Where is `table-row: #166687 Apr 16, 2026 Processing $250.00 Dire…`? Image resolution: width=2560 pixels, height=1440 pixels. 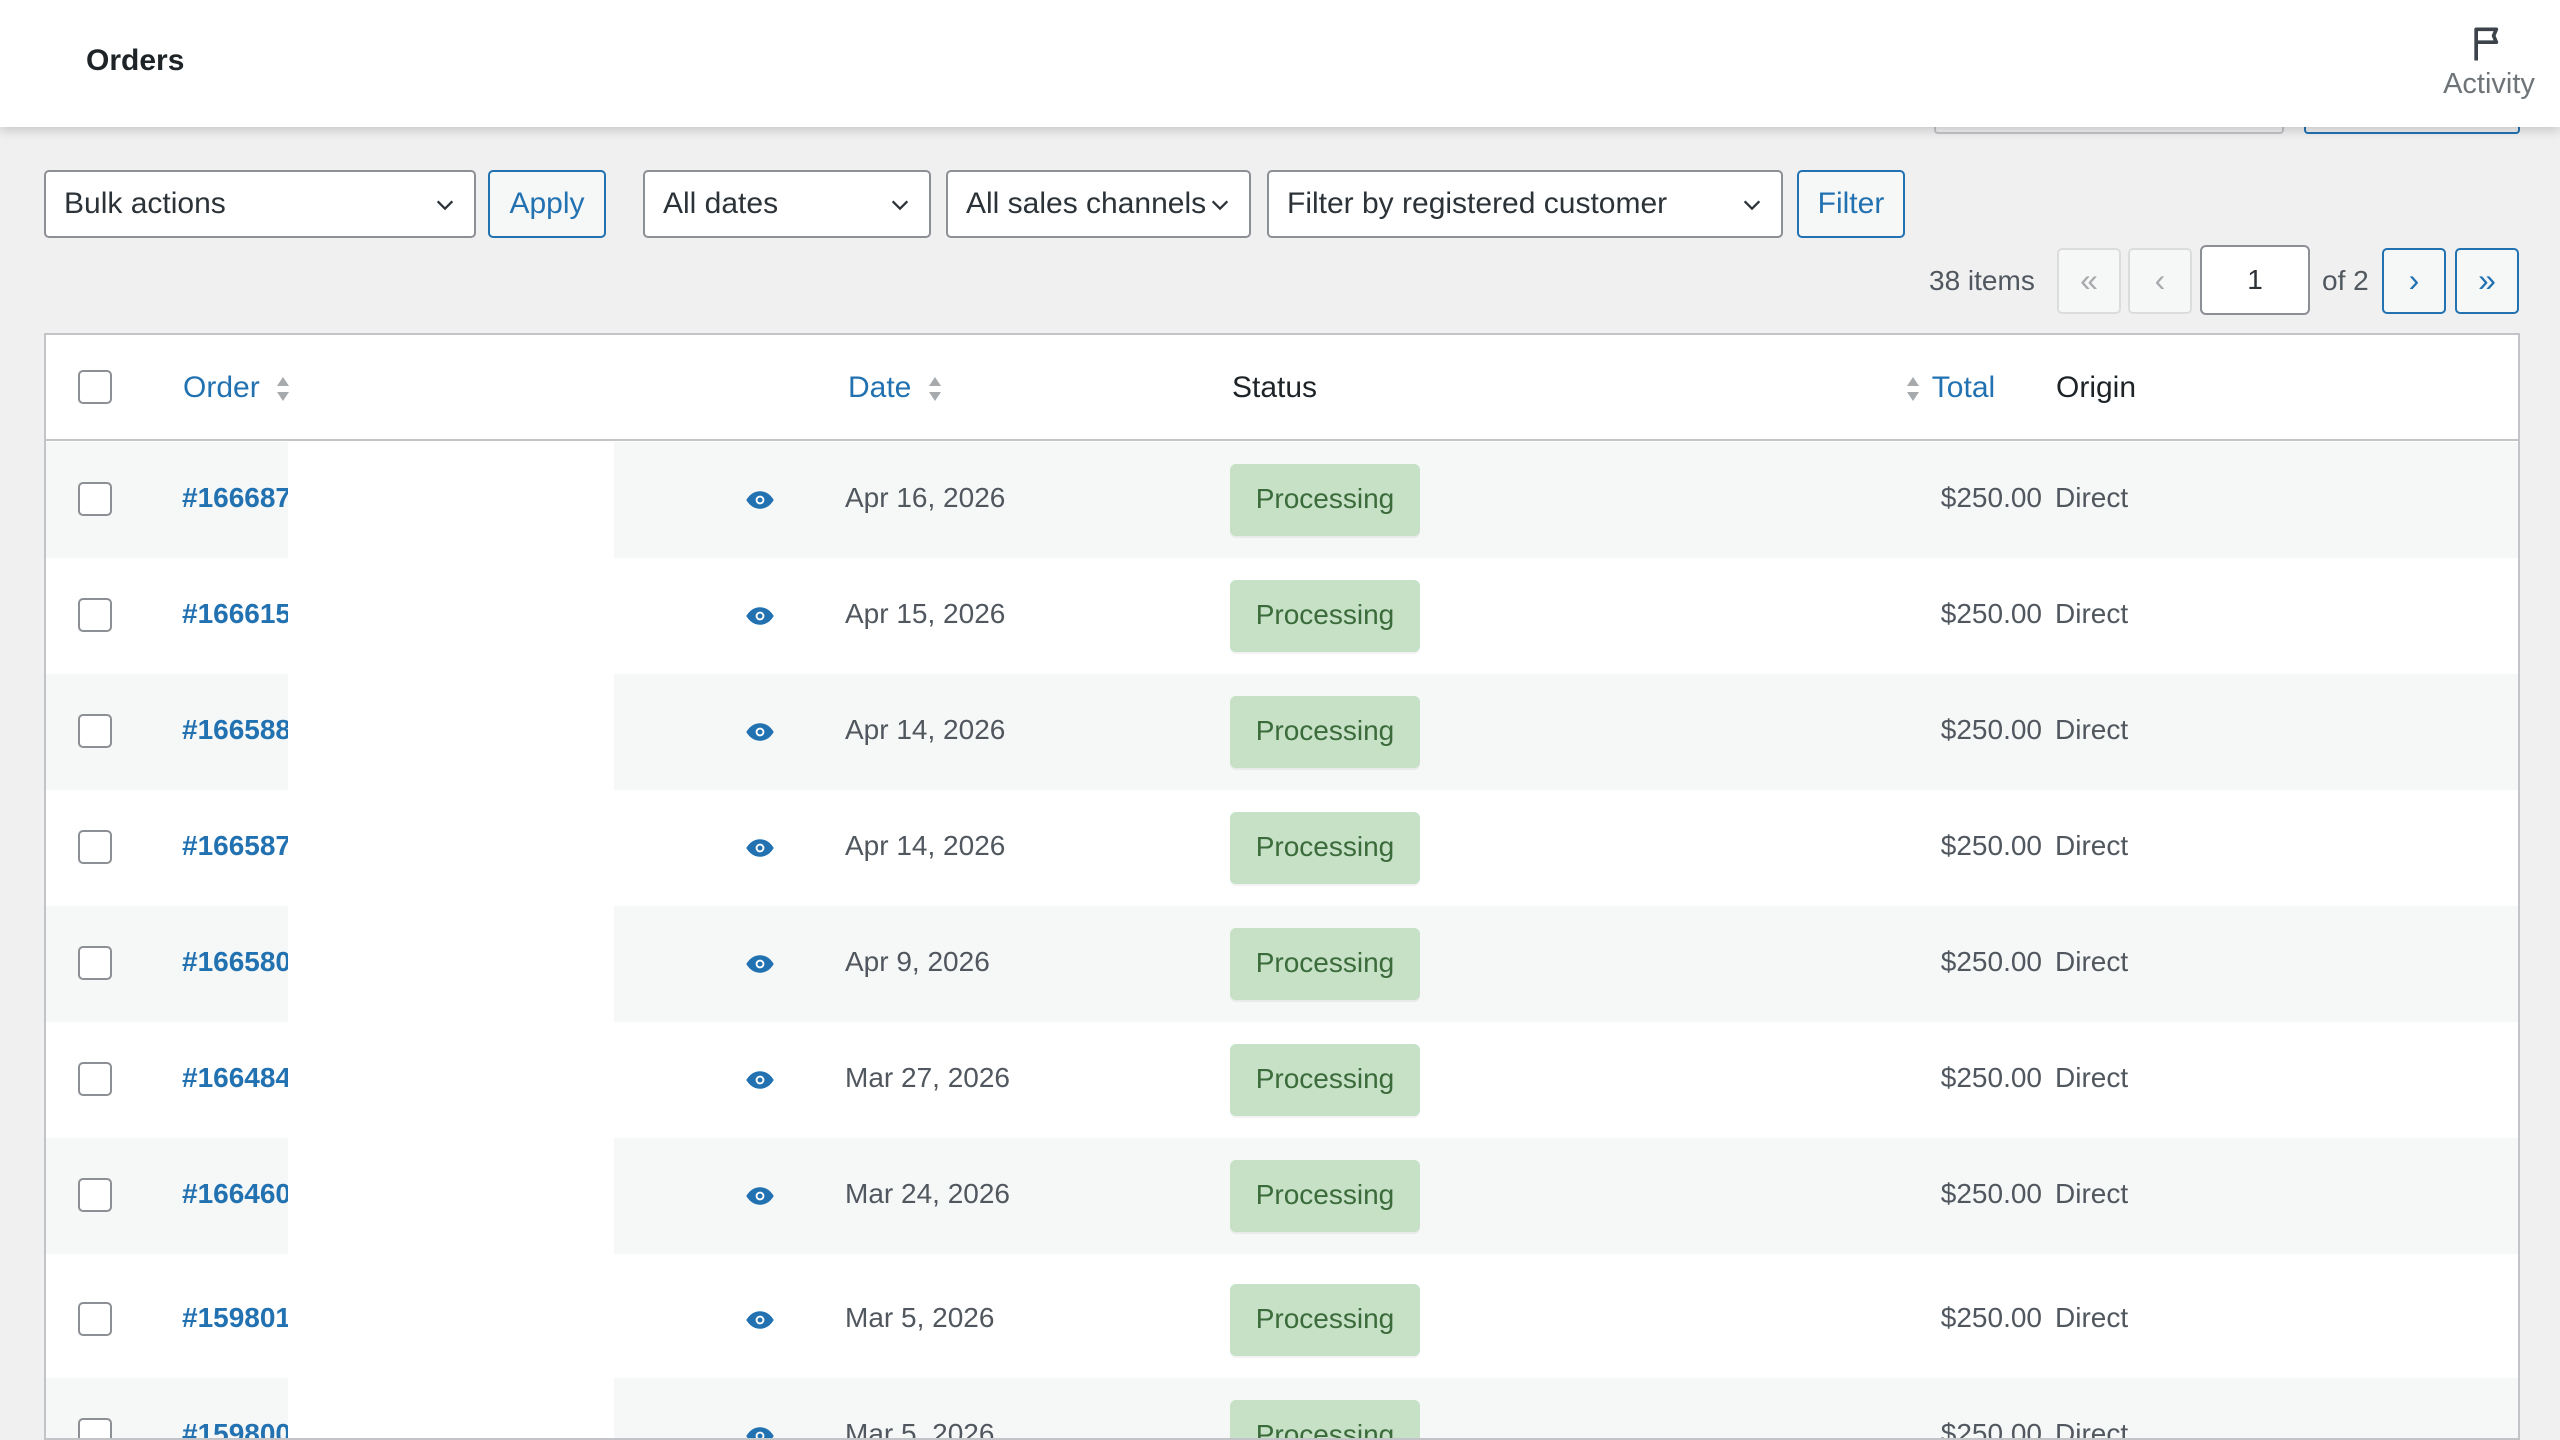
table-row: #166687 Apr 16, 2026 Processing $250.00 Dire… is located at coordinates (1282, 500).